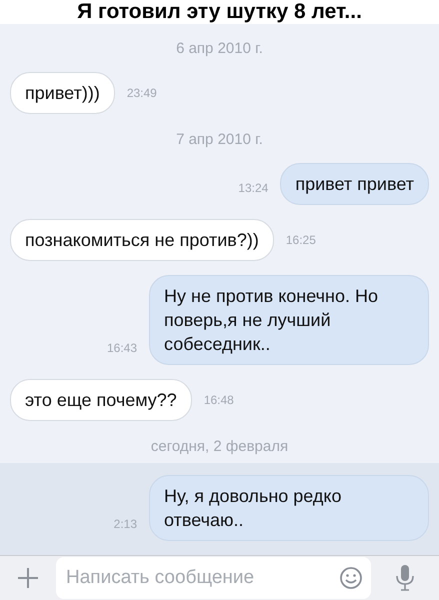 Image resolution: width=439 pixels, height=600 pixels. Describe the element at coordinates (121, 348) in the screenshot. I see `message-time: 16:43` at that location.